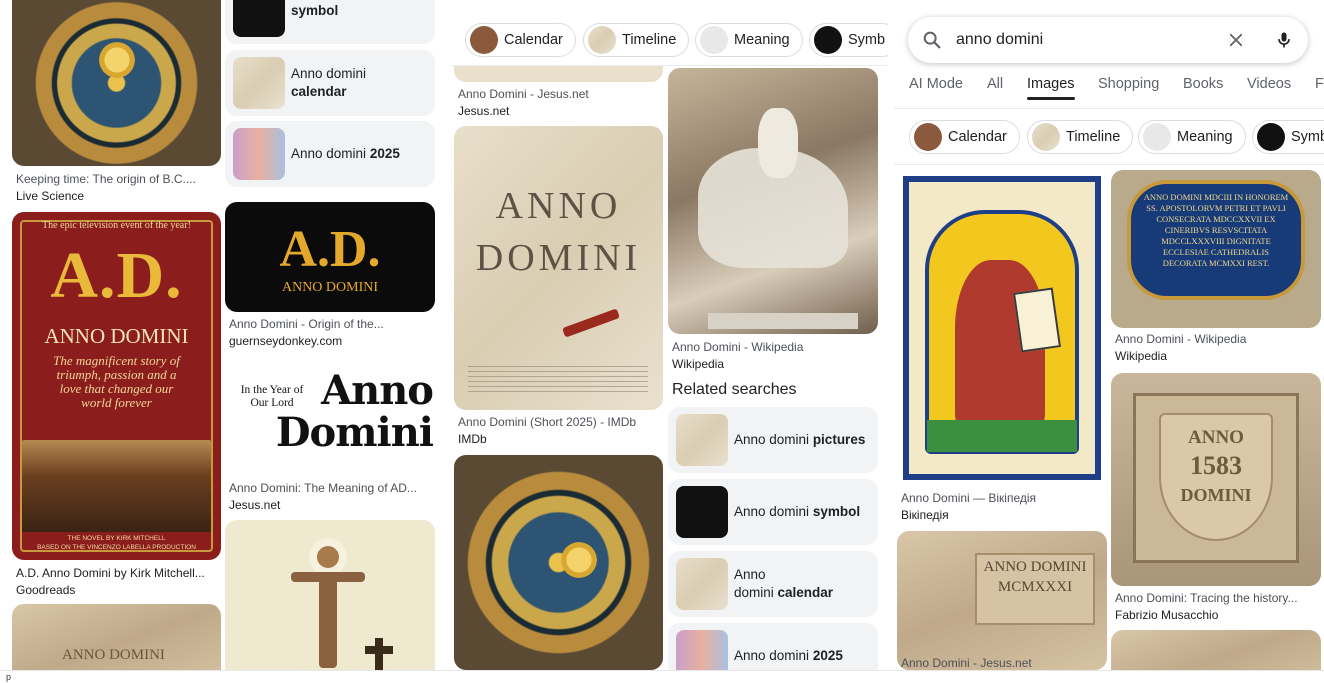 The width and height of the screenshot is (1324, 683). I want to click on blackletter-big: Anno Domini, so click(354, 411).